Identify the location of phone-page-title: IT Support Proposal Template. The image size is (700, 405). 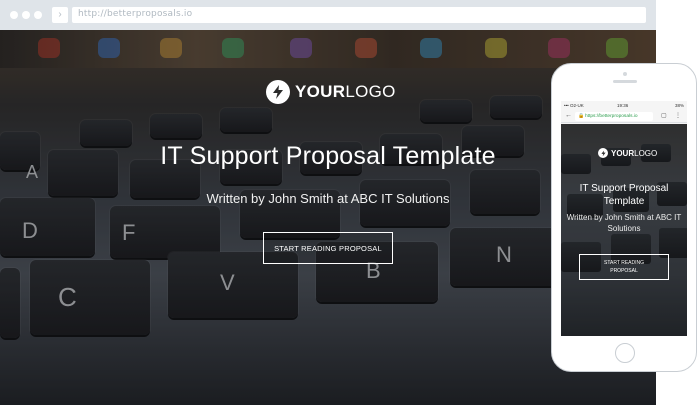
(624, 195).